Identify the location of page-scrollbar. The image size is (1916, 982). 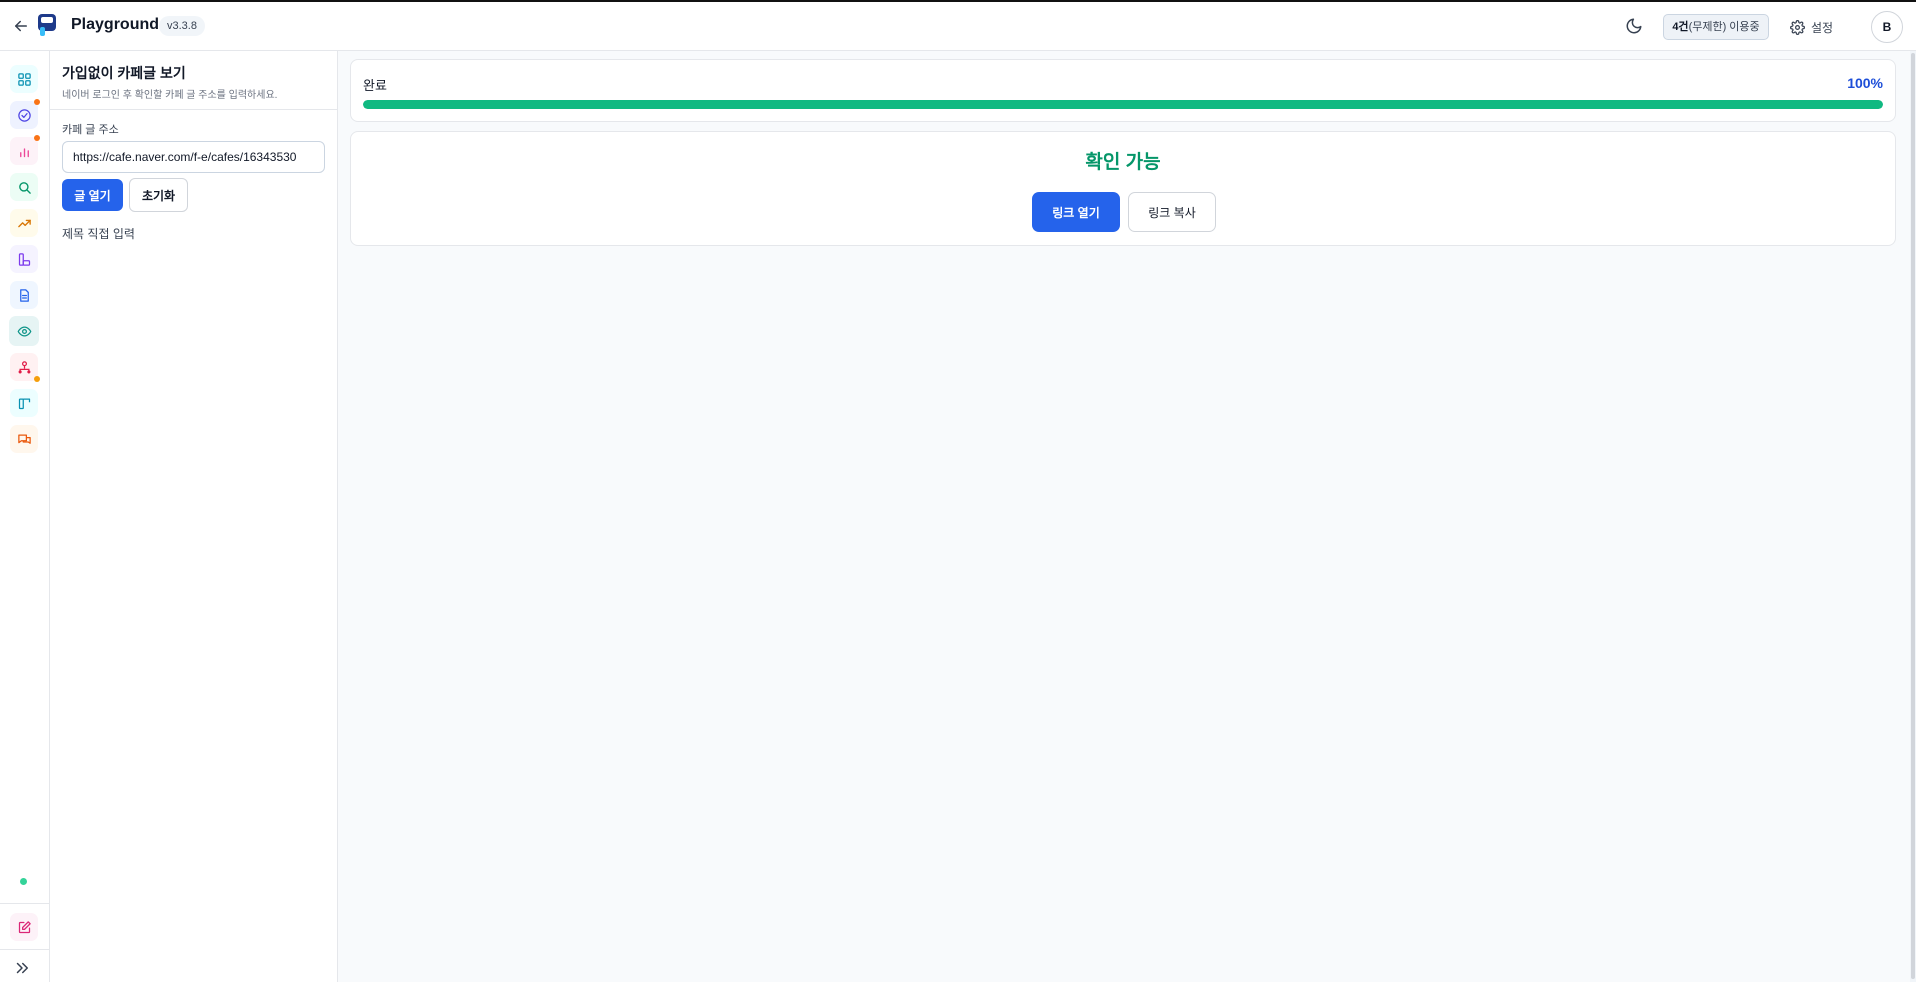
(1913, 516).